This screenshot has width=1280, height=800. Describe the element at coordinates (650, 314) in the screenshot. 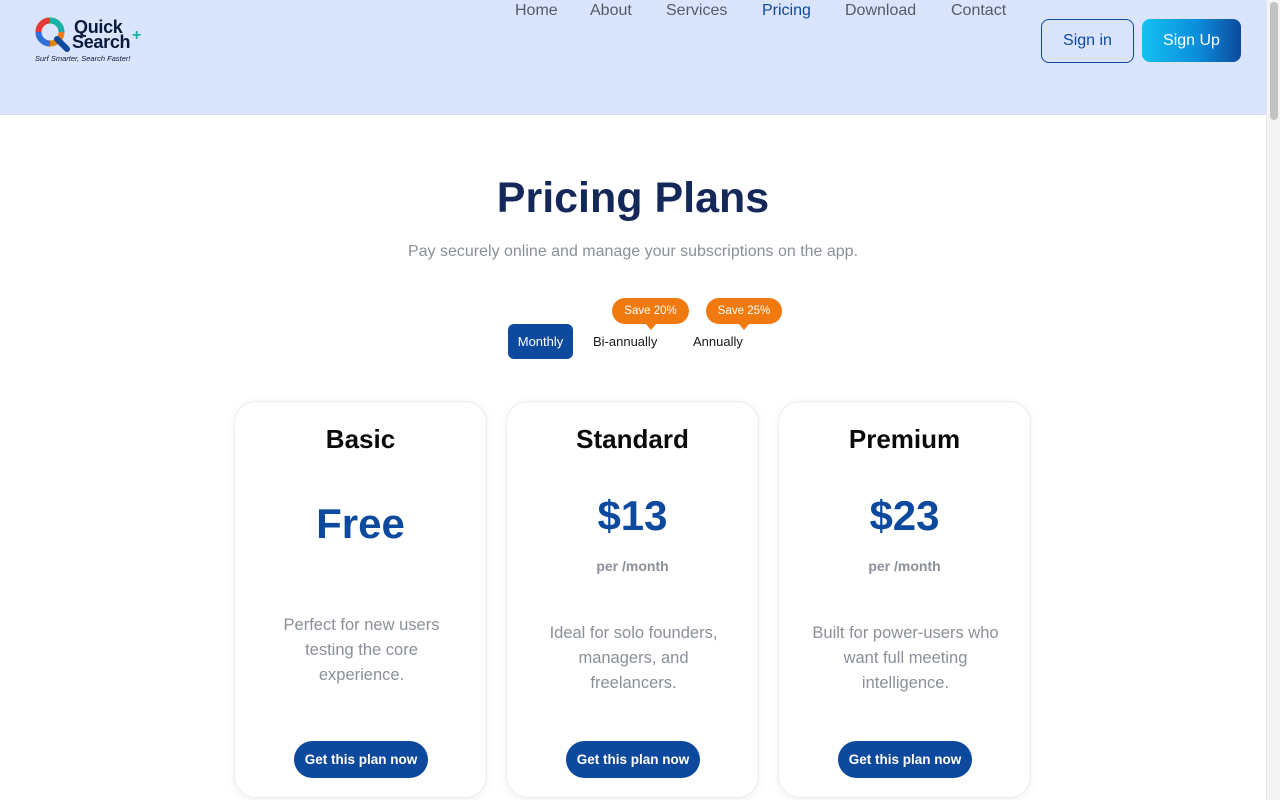

I see `save-badge-bi-annually: Save 20%` at that location.